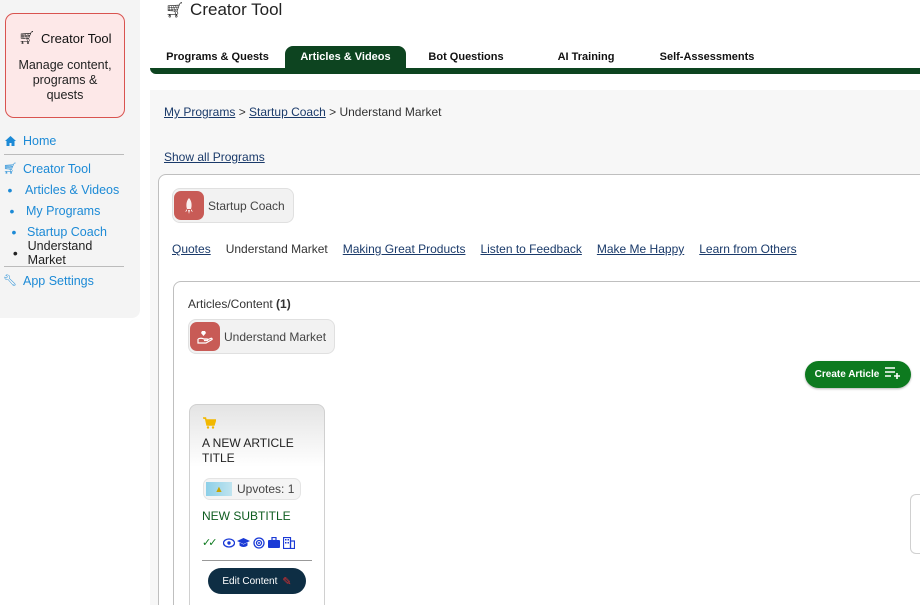 Image resolution: width=920 pixels, height=605 pixels. I want to click on show-all-programs-link: Show all Programs, so click(214, 157).